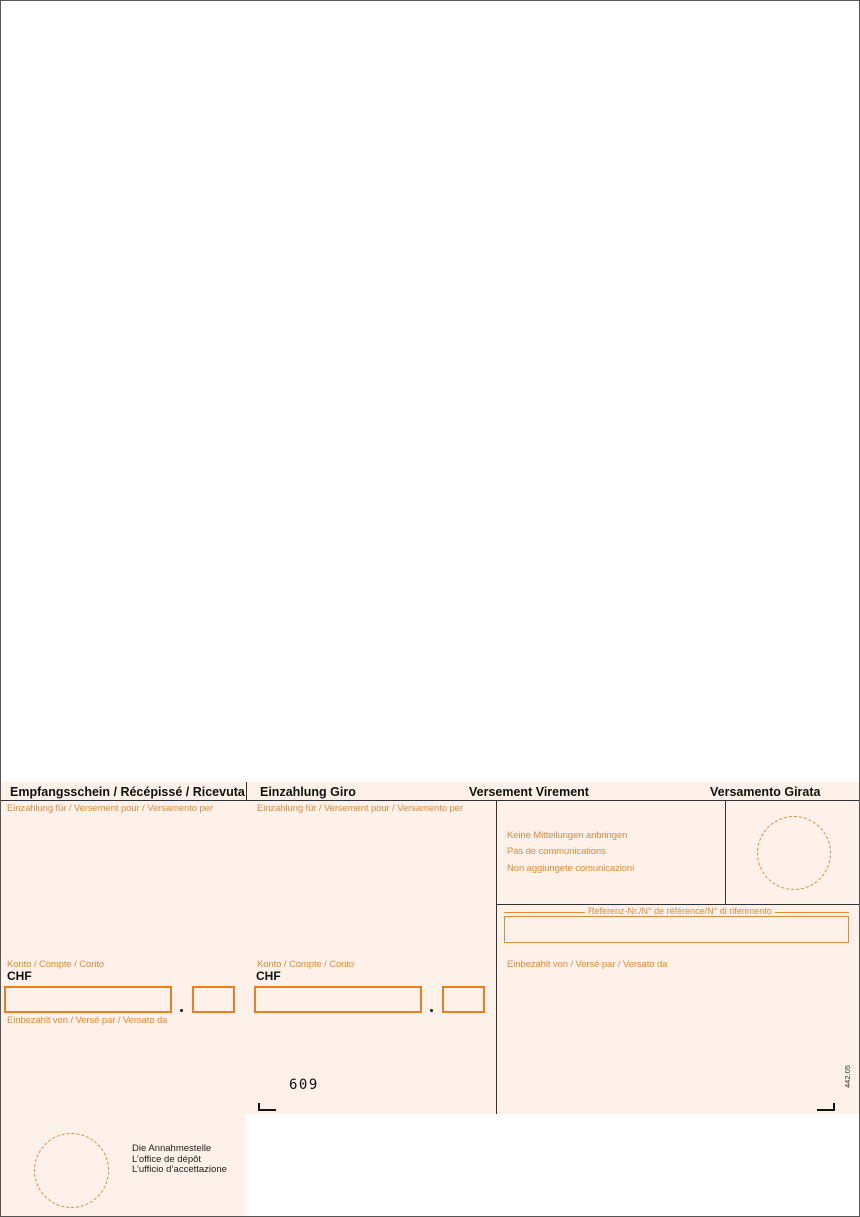  I want to click on receipt-header-divider, so click(246, 791).